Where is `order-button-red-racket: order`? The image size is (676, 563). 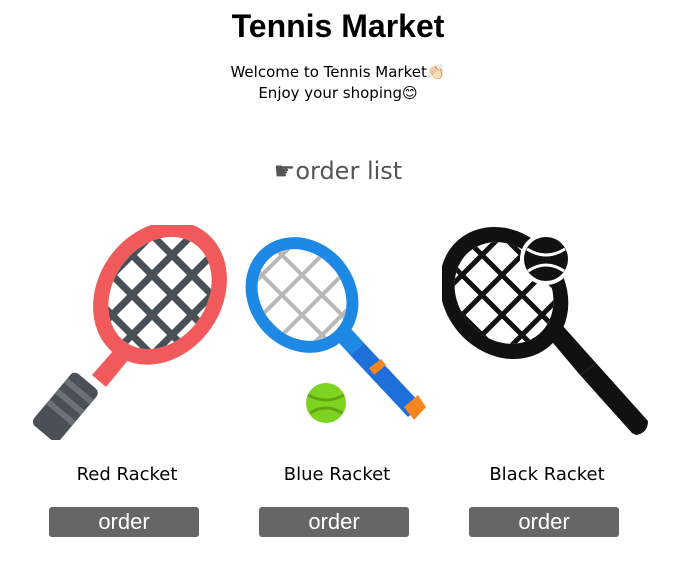
order-button-red-racket: order is located at coordinates (124, 522).